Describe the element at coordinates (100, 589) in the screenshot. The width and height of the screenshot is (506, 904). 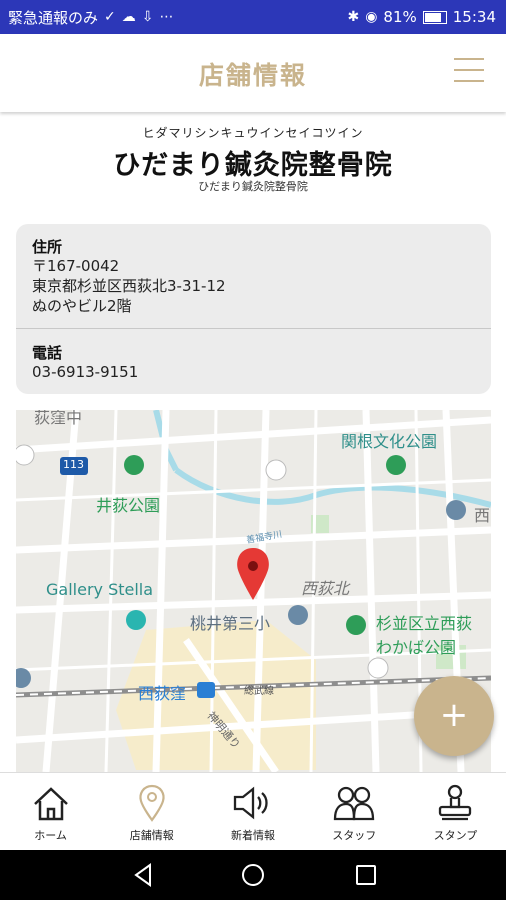
I see `map-label-gallery: Gallery Stella` at that location.